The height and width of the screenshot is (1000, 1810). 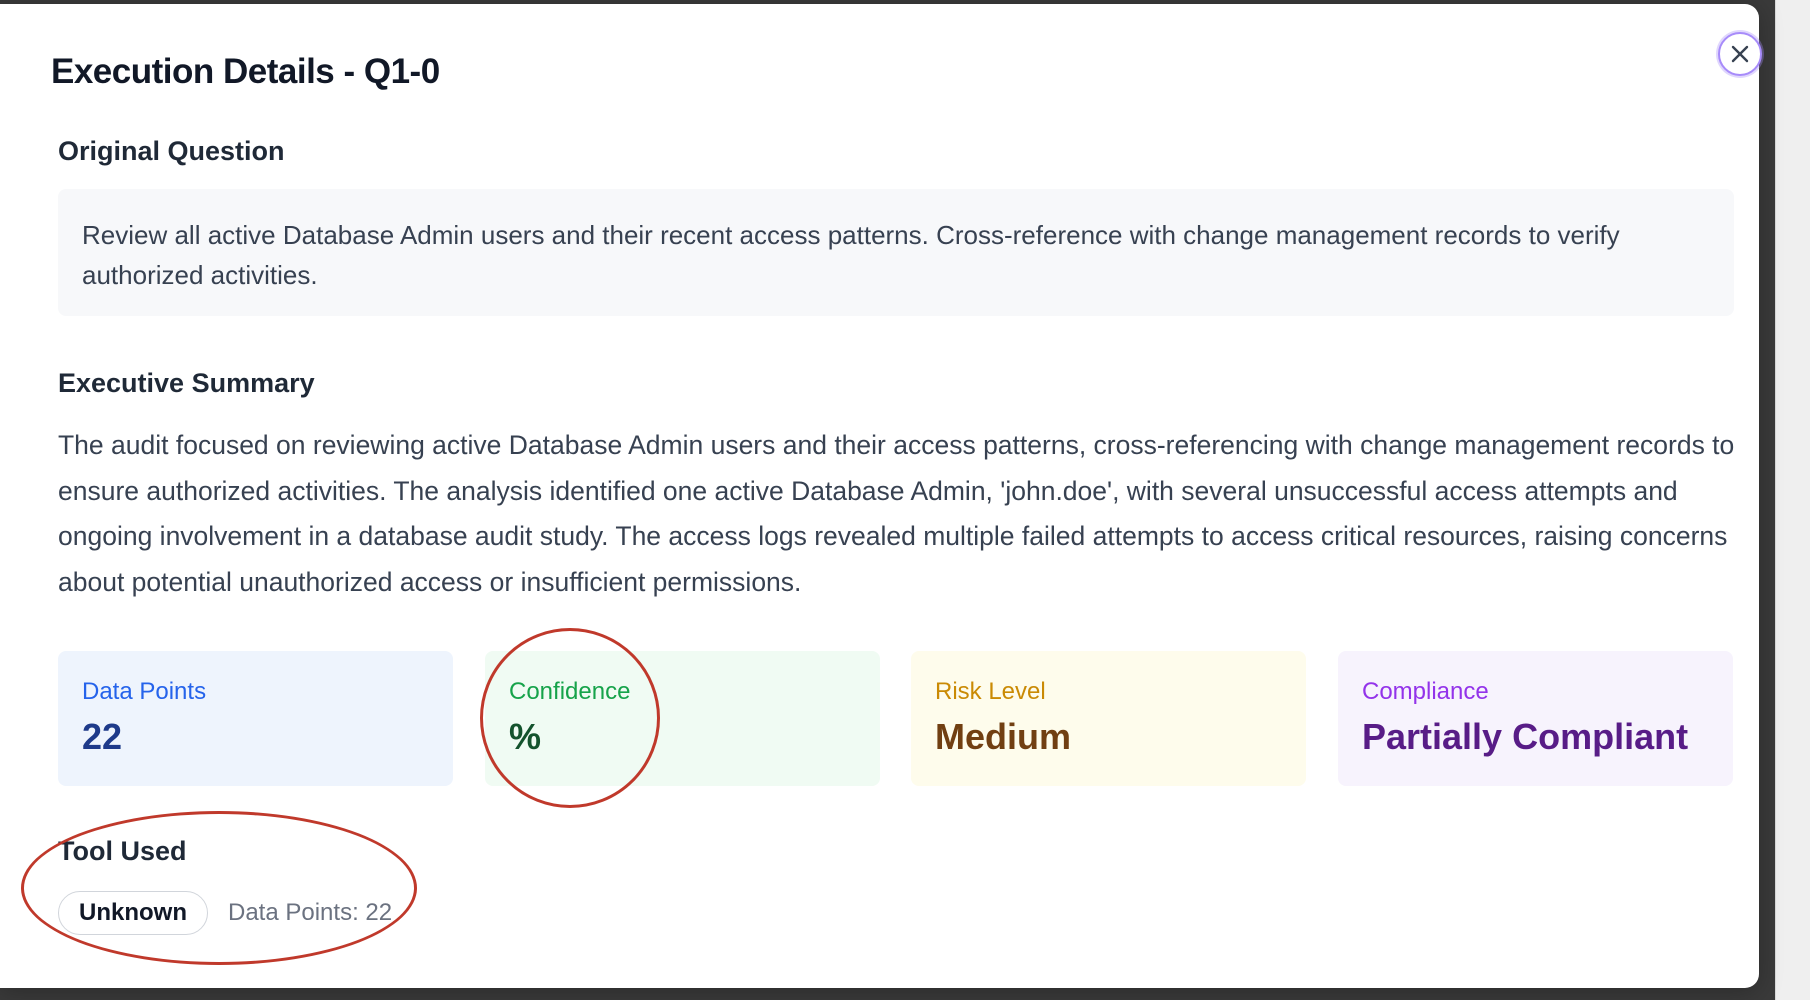 I want to click on original-question-heading: Original Question, so click(x=171, y=151).